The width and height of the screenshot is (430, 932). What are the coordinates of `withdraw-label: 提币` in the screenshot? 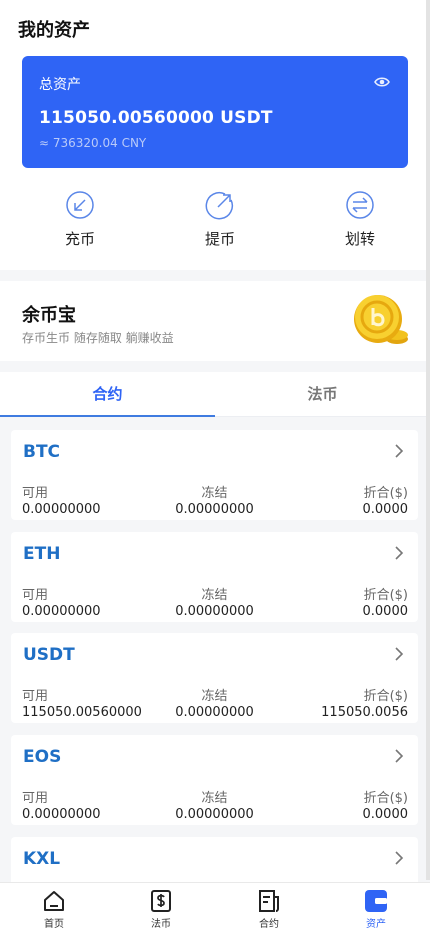 It's located at (219, 239).